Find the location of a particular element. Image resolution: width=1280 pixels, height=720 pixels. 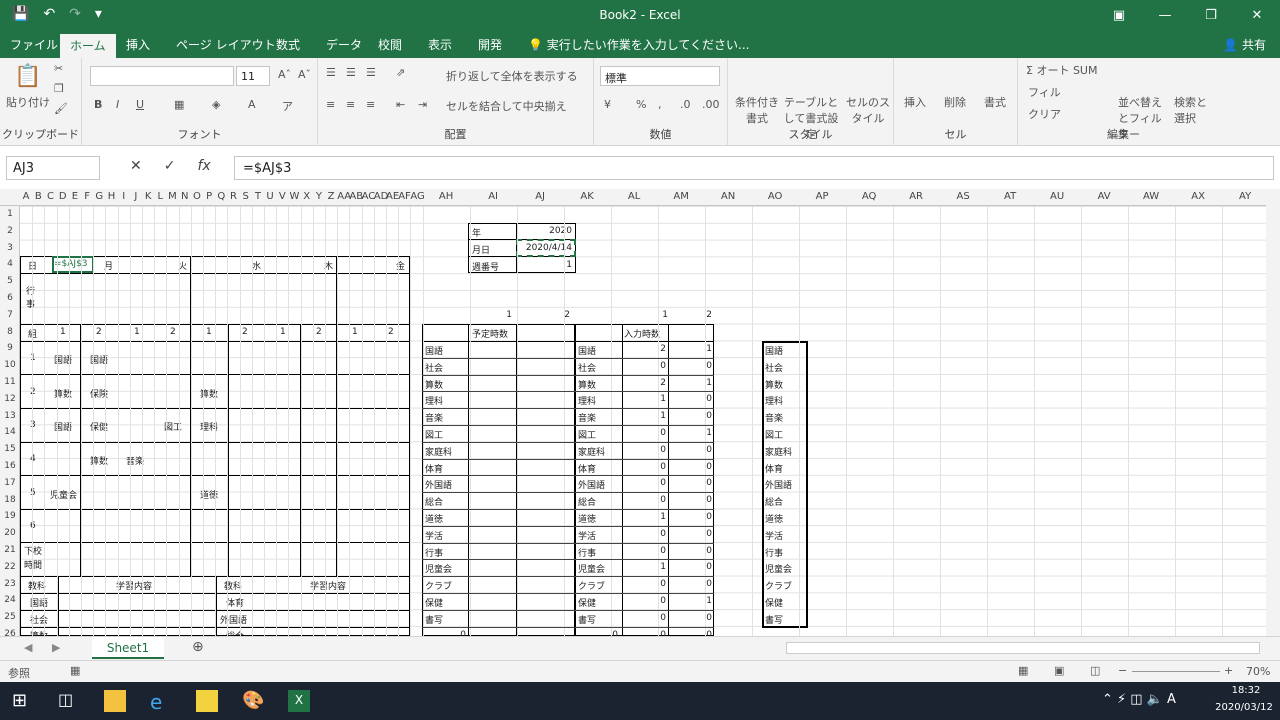

column-header: S is located at coordinates (246, 196).